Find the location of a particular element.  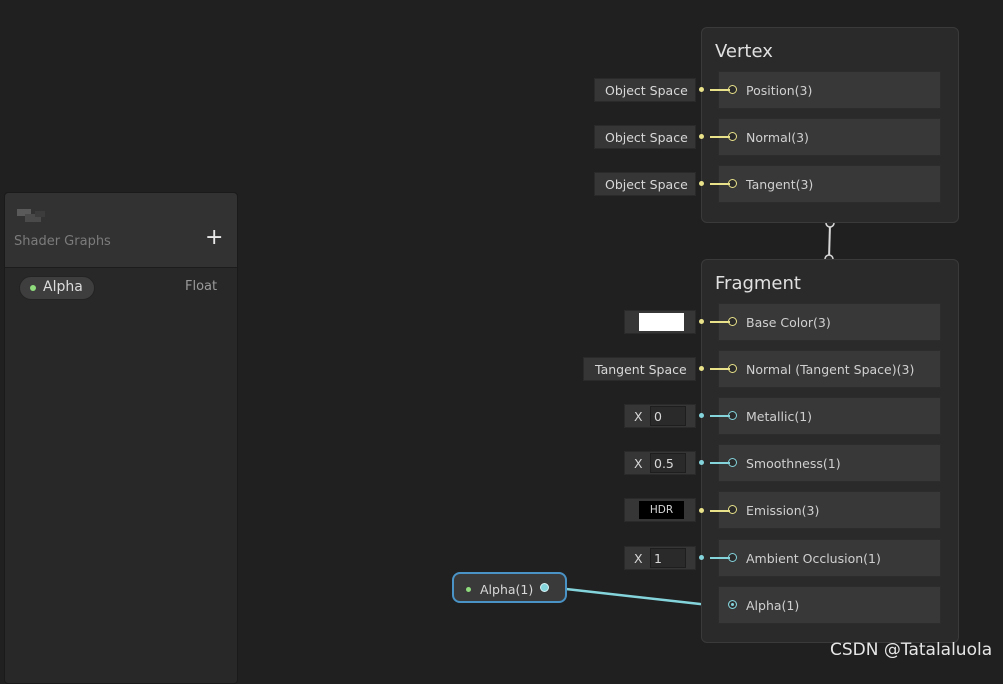

color-swatch is located at coordinates (661, 322).